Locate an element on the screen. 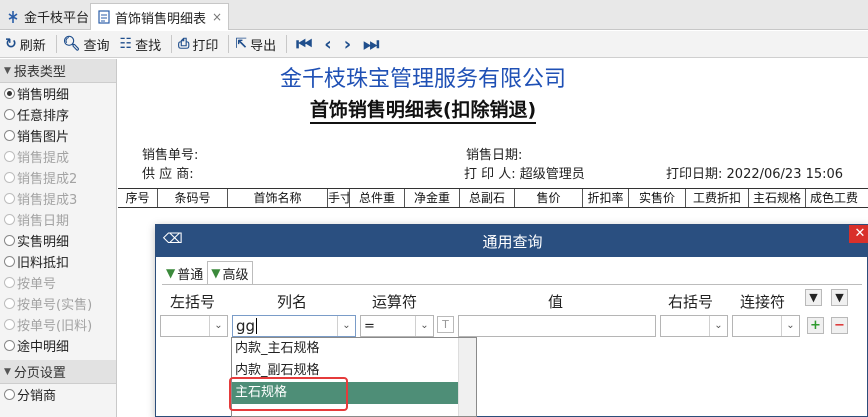  list-item: 内款_主石规格 is located at coordinates (354, 349).